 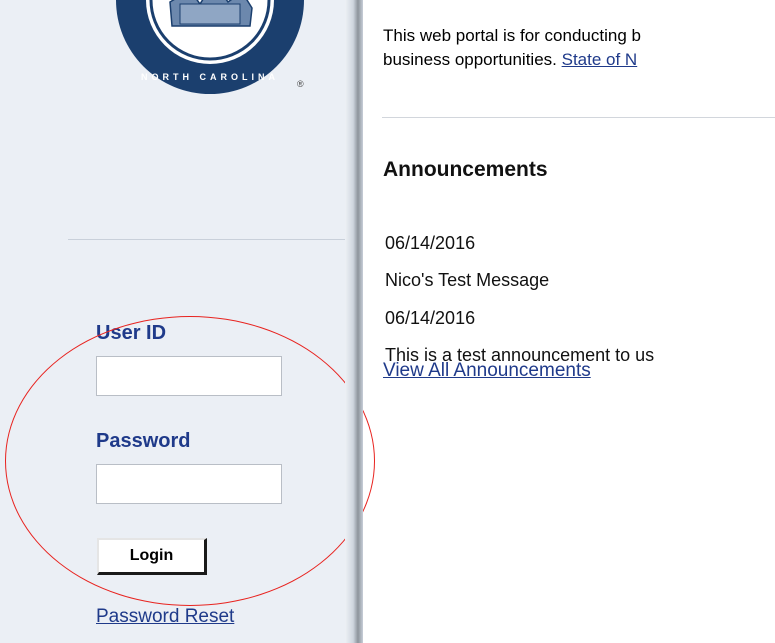 What do you see at coordinates (465, 169) in the screenshot?
I see `announcements-heading: Announcements` at bounding box center [465, 169].